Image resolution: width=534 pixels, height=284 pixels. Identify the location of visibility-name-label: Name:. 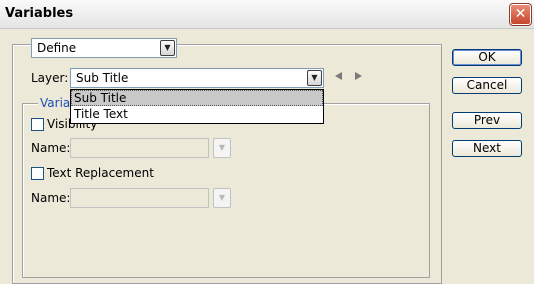
(51, 148).